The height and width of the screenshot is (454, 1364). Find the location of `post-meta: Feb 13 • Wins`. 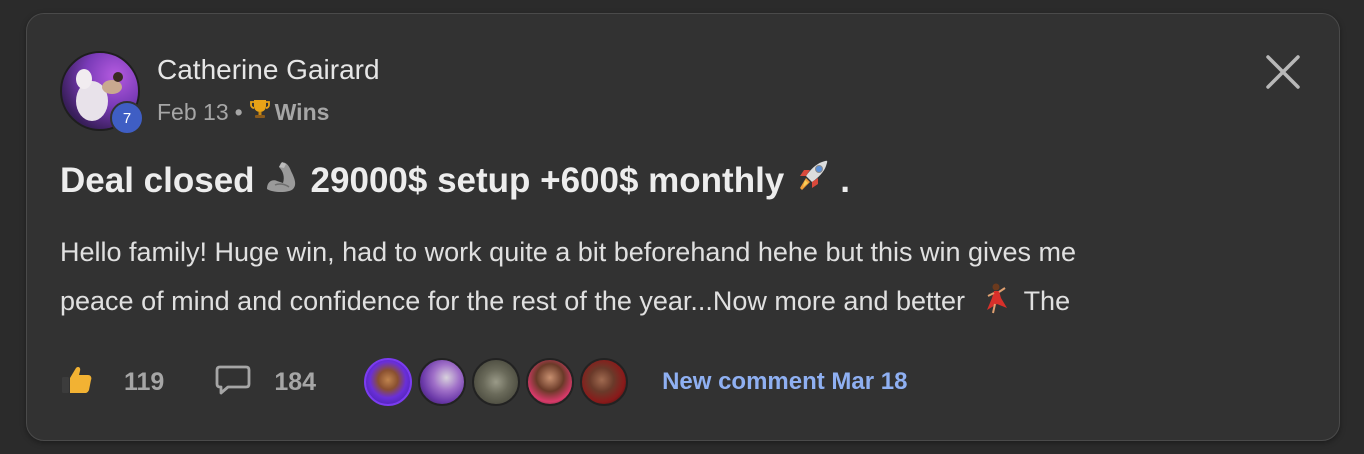

post-meta: Feb 13 • Wins is located at coordinates (243, 112).